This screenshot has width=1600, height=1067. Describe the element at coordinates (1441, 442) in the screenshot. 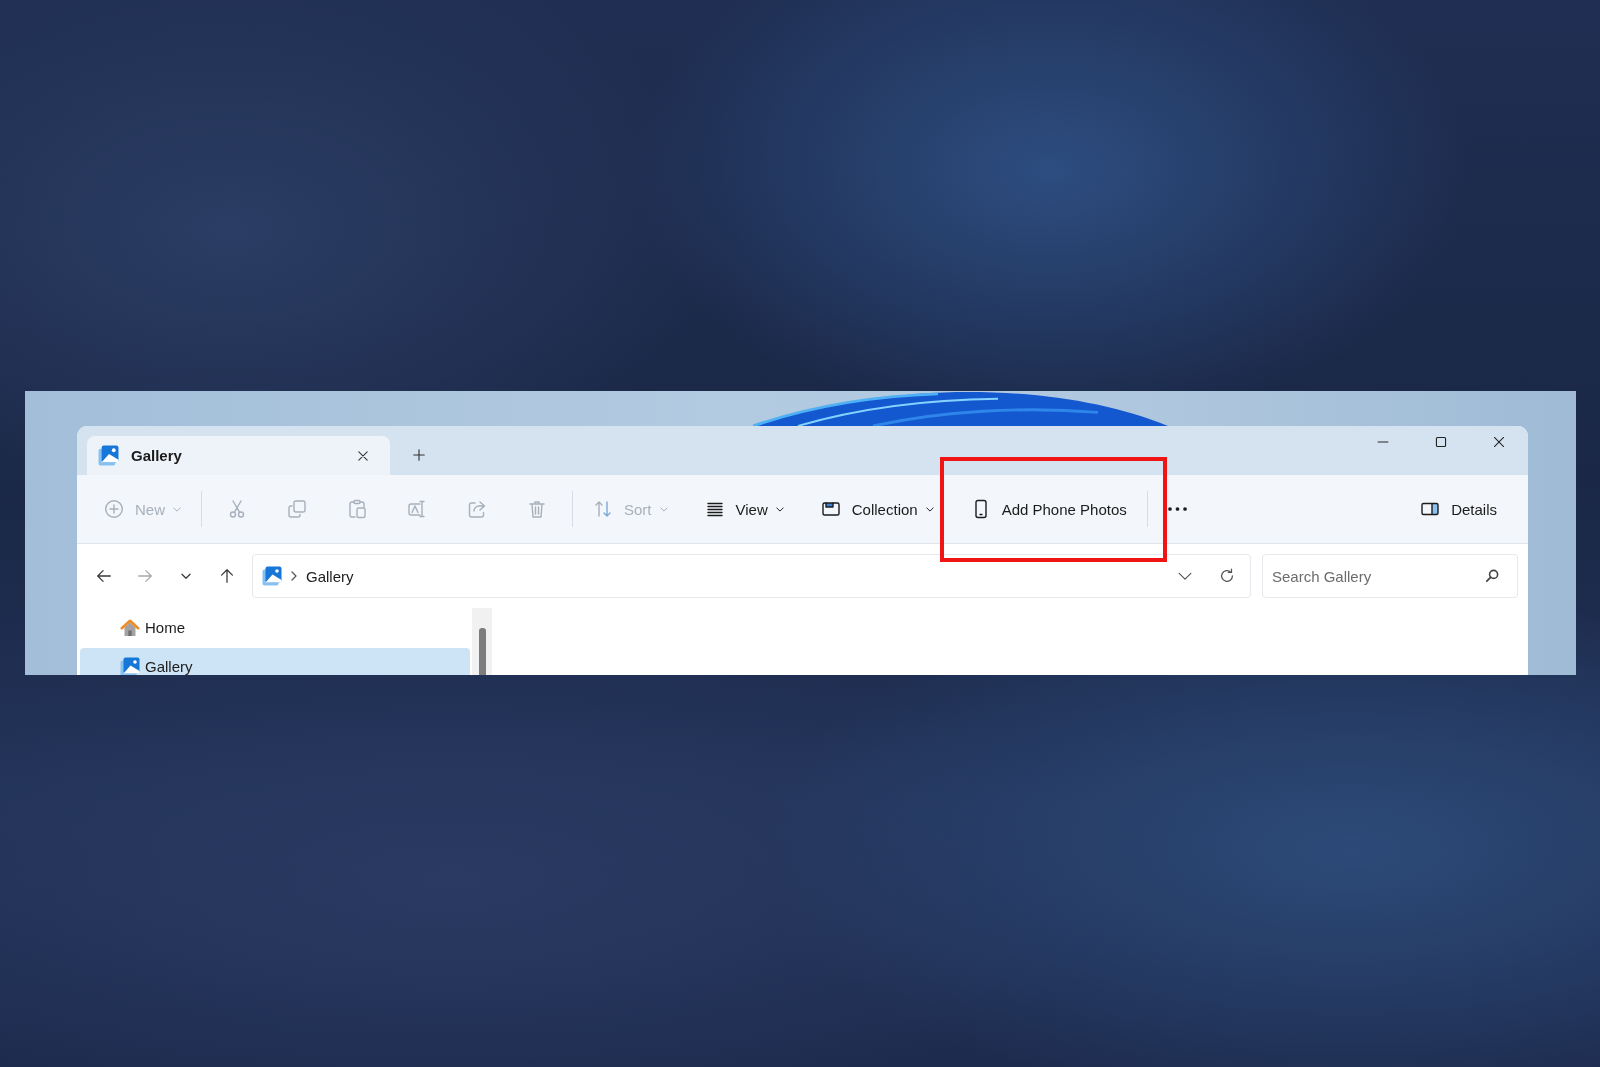

I see `maximize-icon` at that location.